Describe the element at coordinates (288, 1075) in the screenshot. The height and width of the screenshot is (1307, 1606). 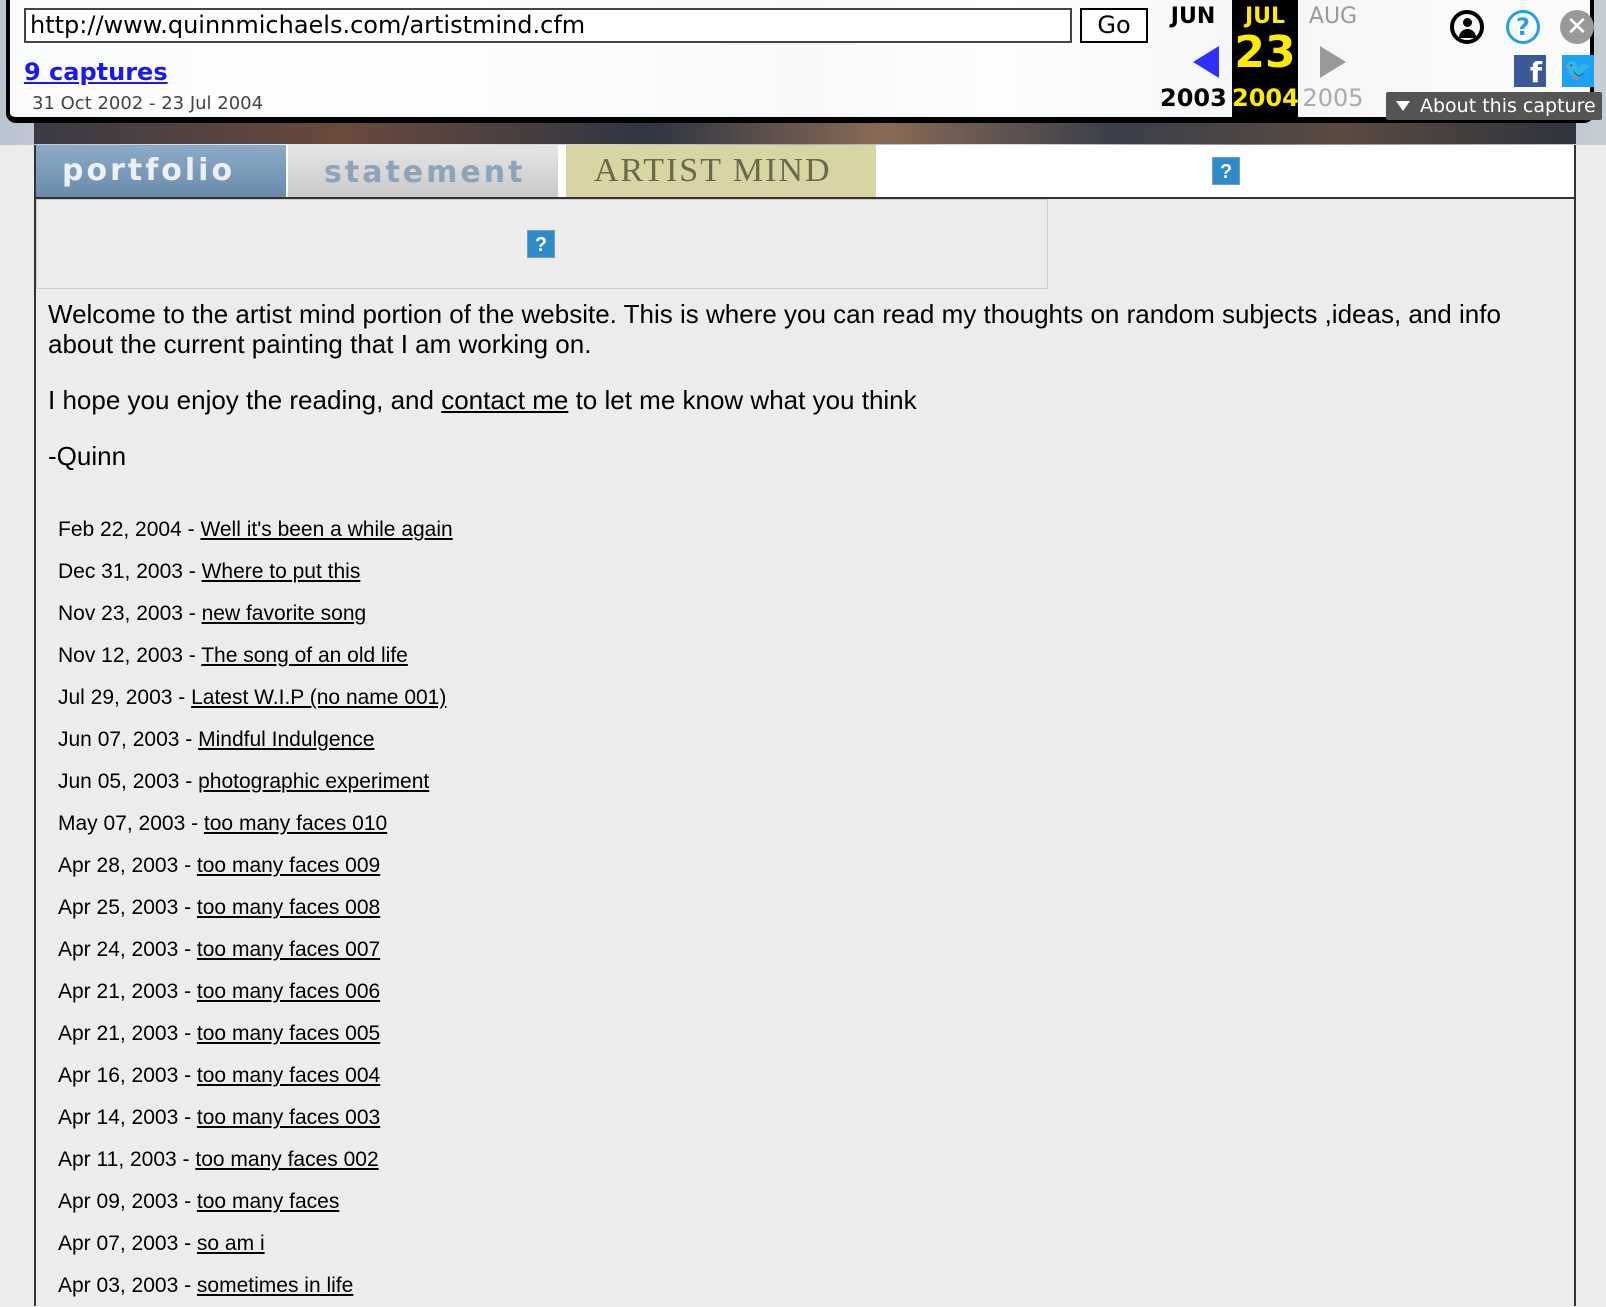
I see `entry-link: too many faces 004` at that location.